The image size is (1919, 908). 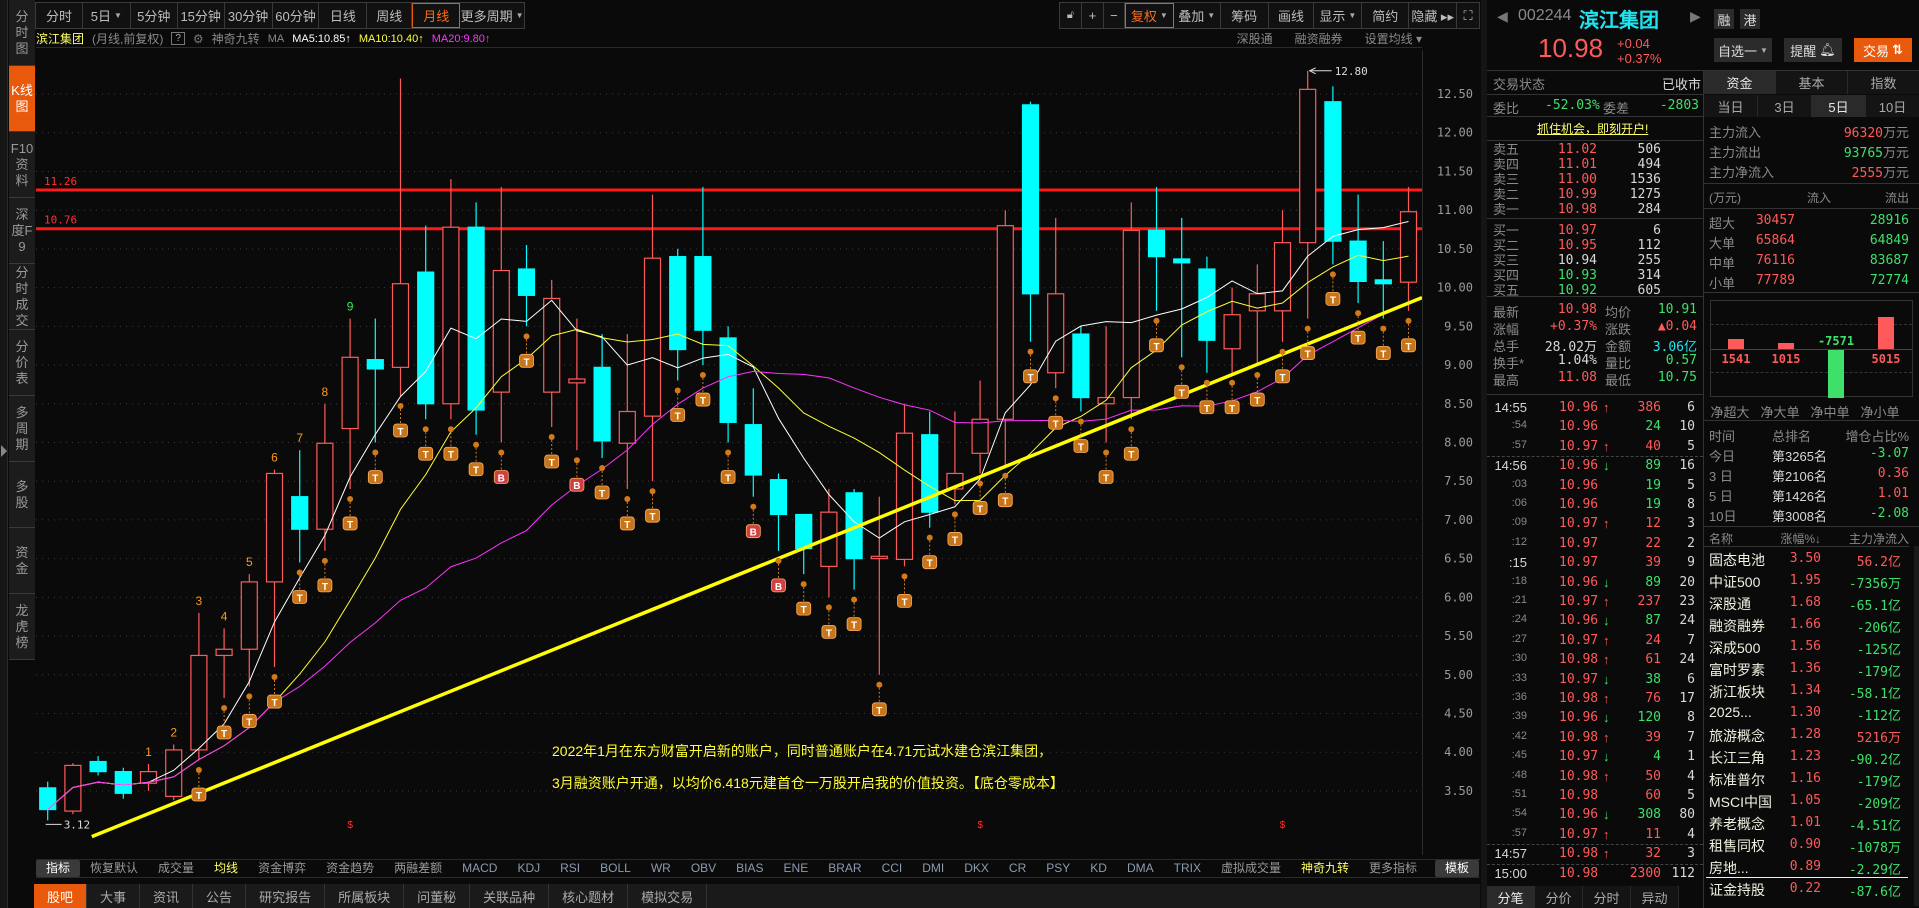 I want to click on indicator-tab-4: 资金博弈, so click(x=282, y=868).